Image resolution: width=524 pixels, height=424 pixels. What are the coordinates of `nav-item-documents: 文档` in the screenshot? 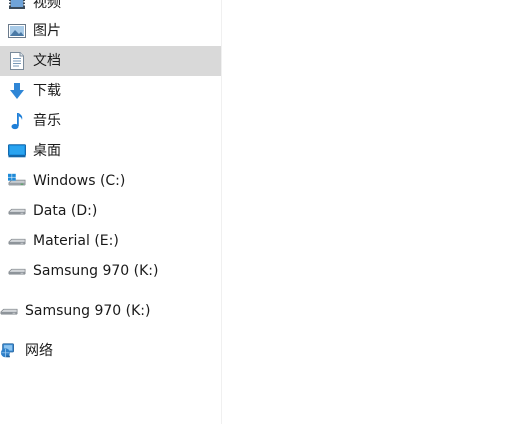 It's located at (110, 61).